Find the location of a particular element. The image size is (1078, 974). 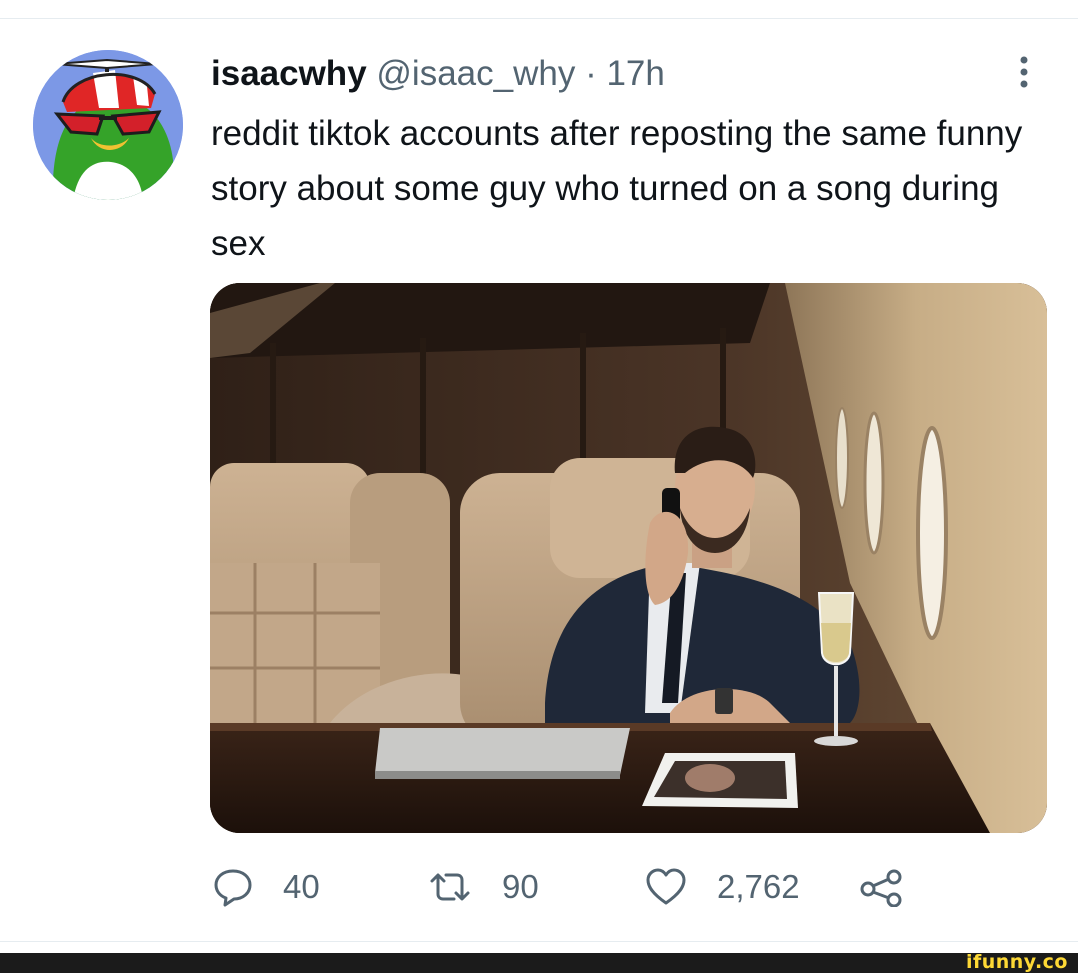

display-name: isaacwhy is located at coordinates (289, 73).